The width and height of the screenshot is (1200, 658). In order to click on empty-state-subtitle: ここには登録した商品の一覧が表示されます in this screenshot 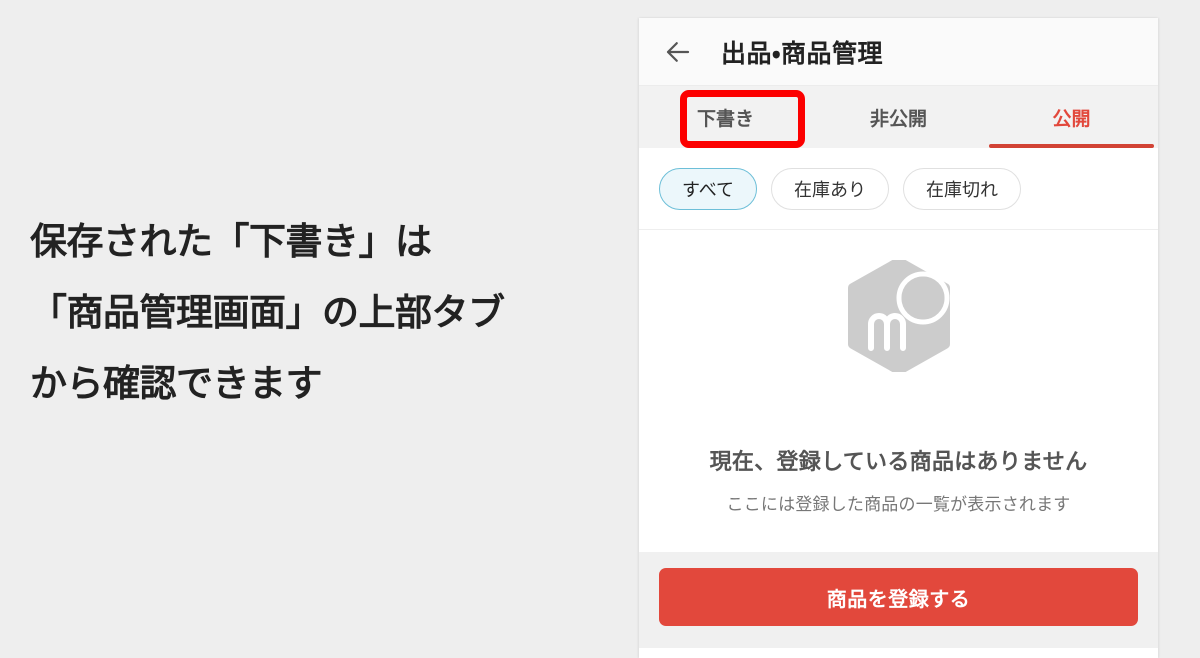, I will do `click(898, 504)`.